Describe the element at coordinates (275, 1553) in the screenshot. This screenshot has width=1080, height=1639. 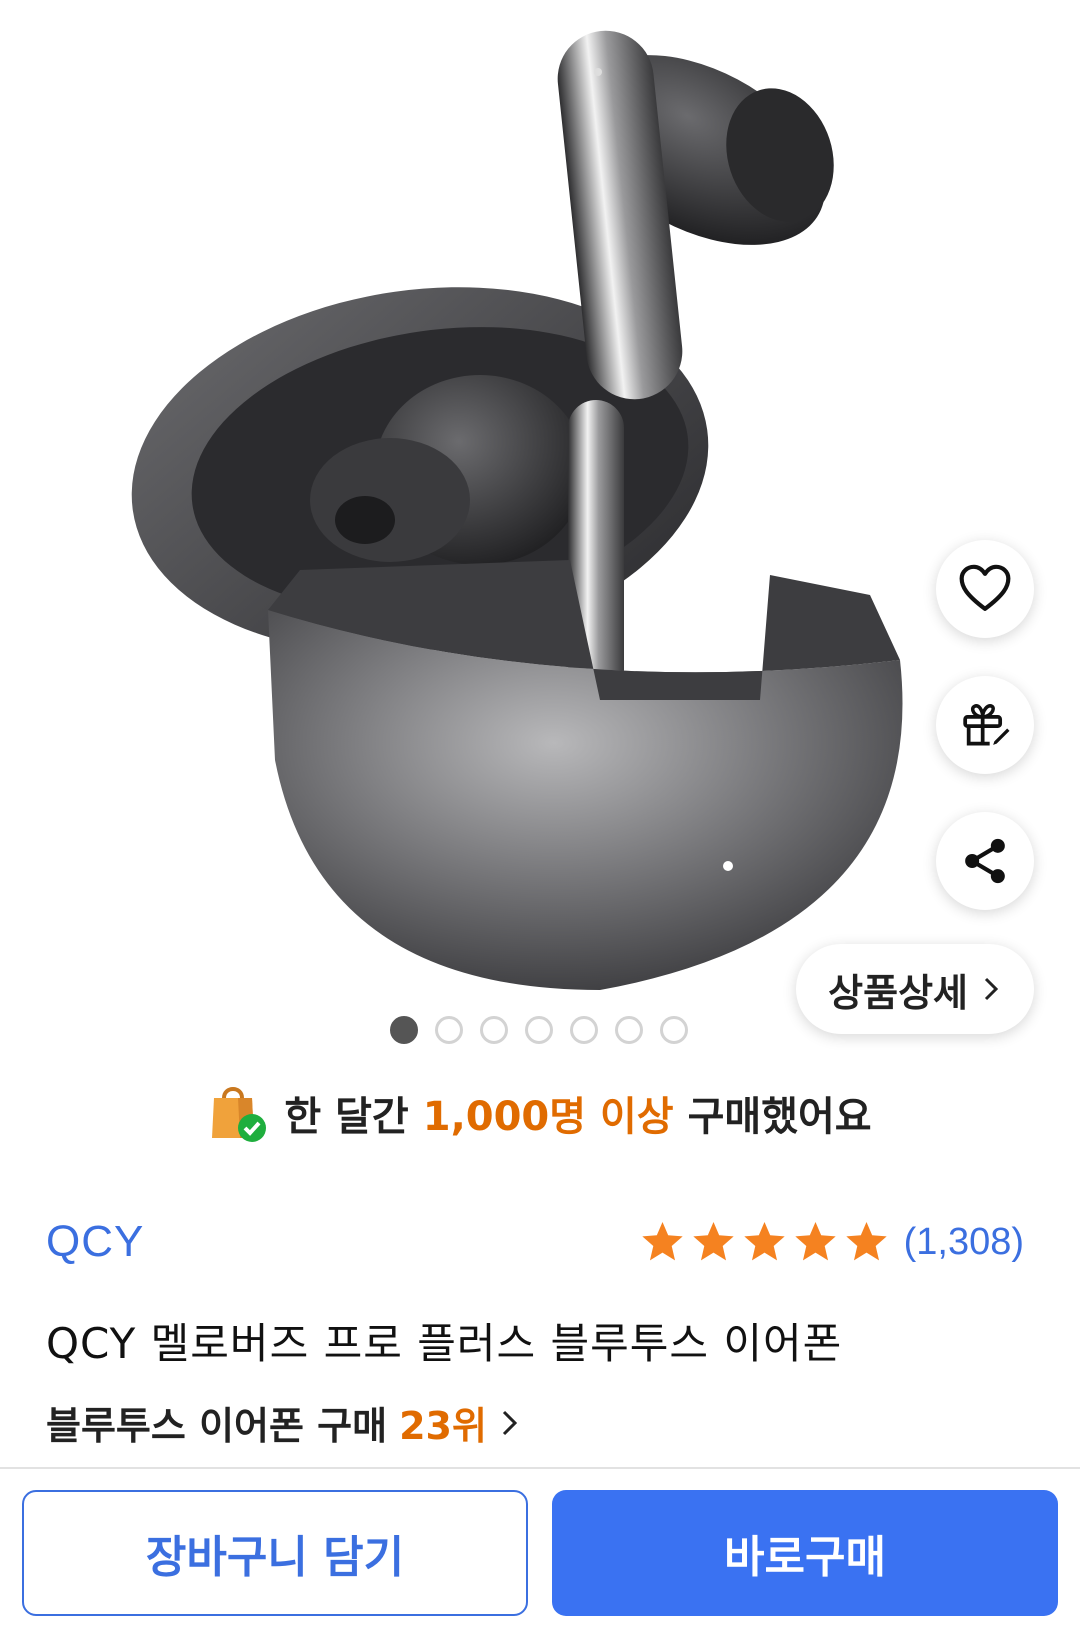
I see `add-to-cart-button: 장바구니 담기` at that location.